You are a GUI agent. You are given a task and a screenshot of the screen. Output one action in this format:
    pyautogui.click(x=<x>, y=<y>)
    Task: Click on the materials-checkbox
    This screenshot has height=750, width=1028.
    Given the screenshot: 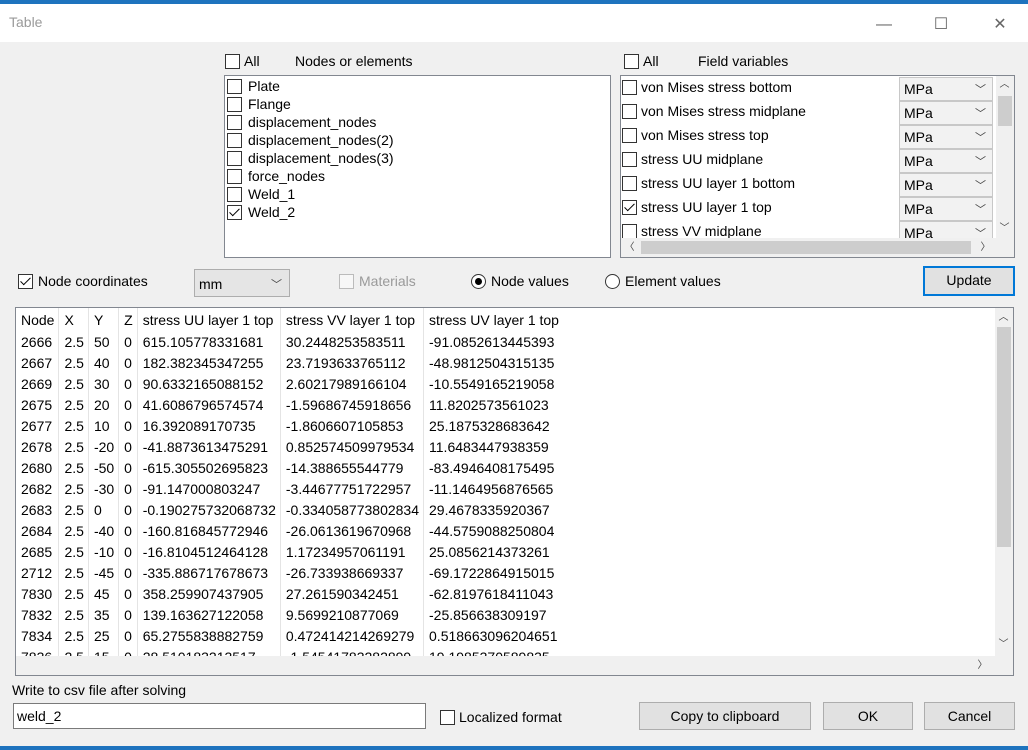 What is the action you would take?
    pyautogui.click(x=346, y=281)
    